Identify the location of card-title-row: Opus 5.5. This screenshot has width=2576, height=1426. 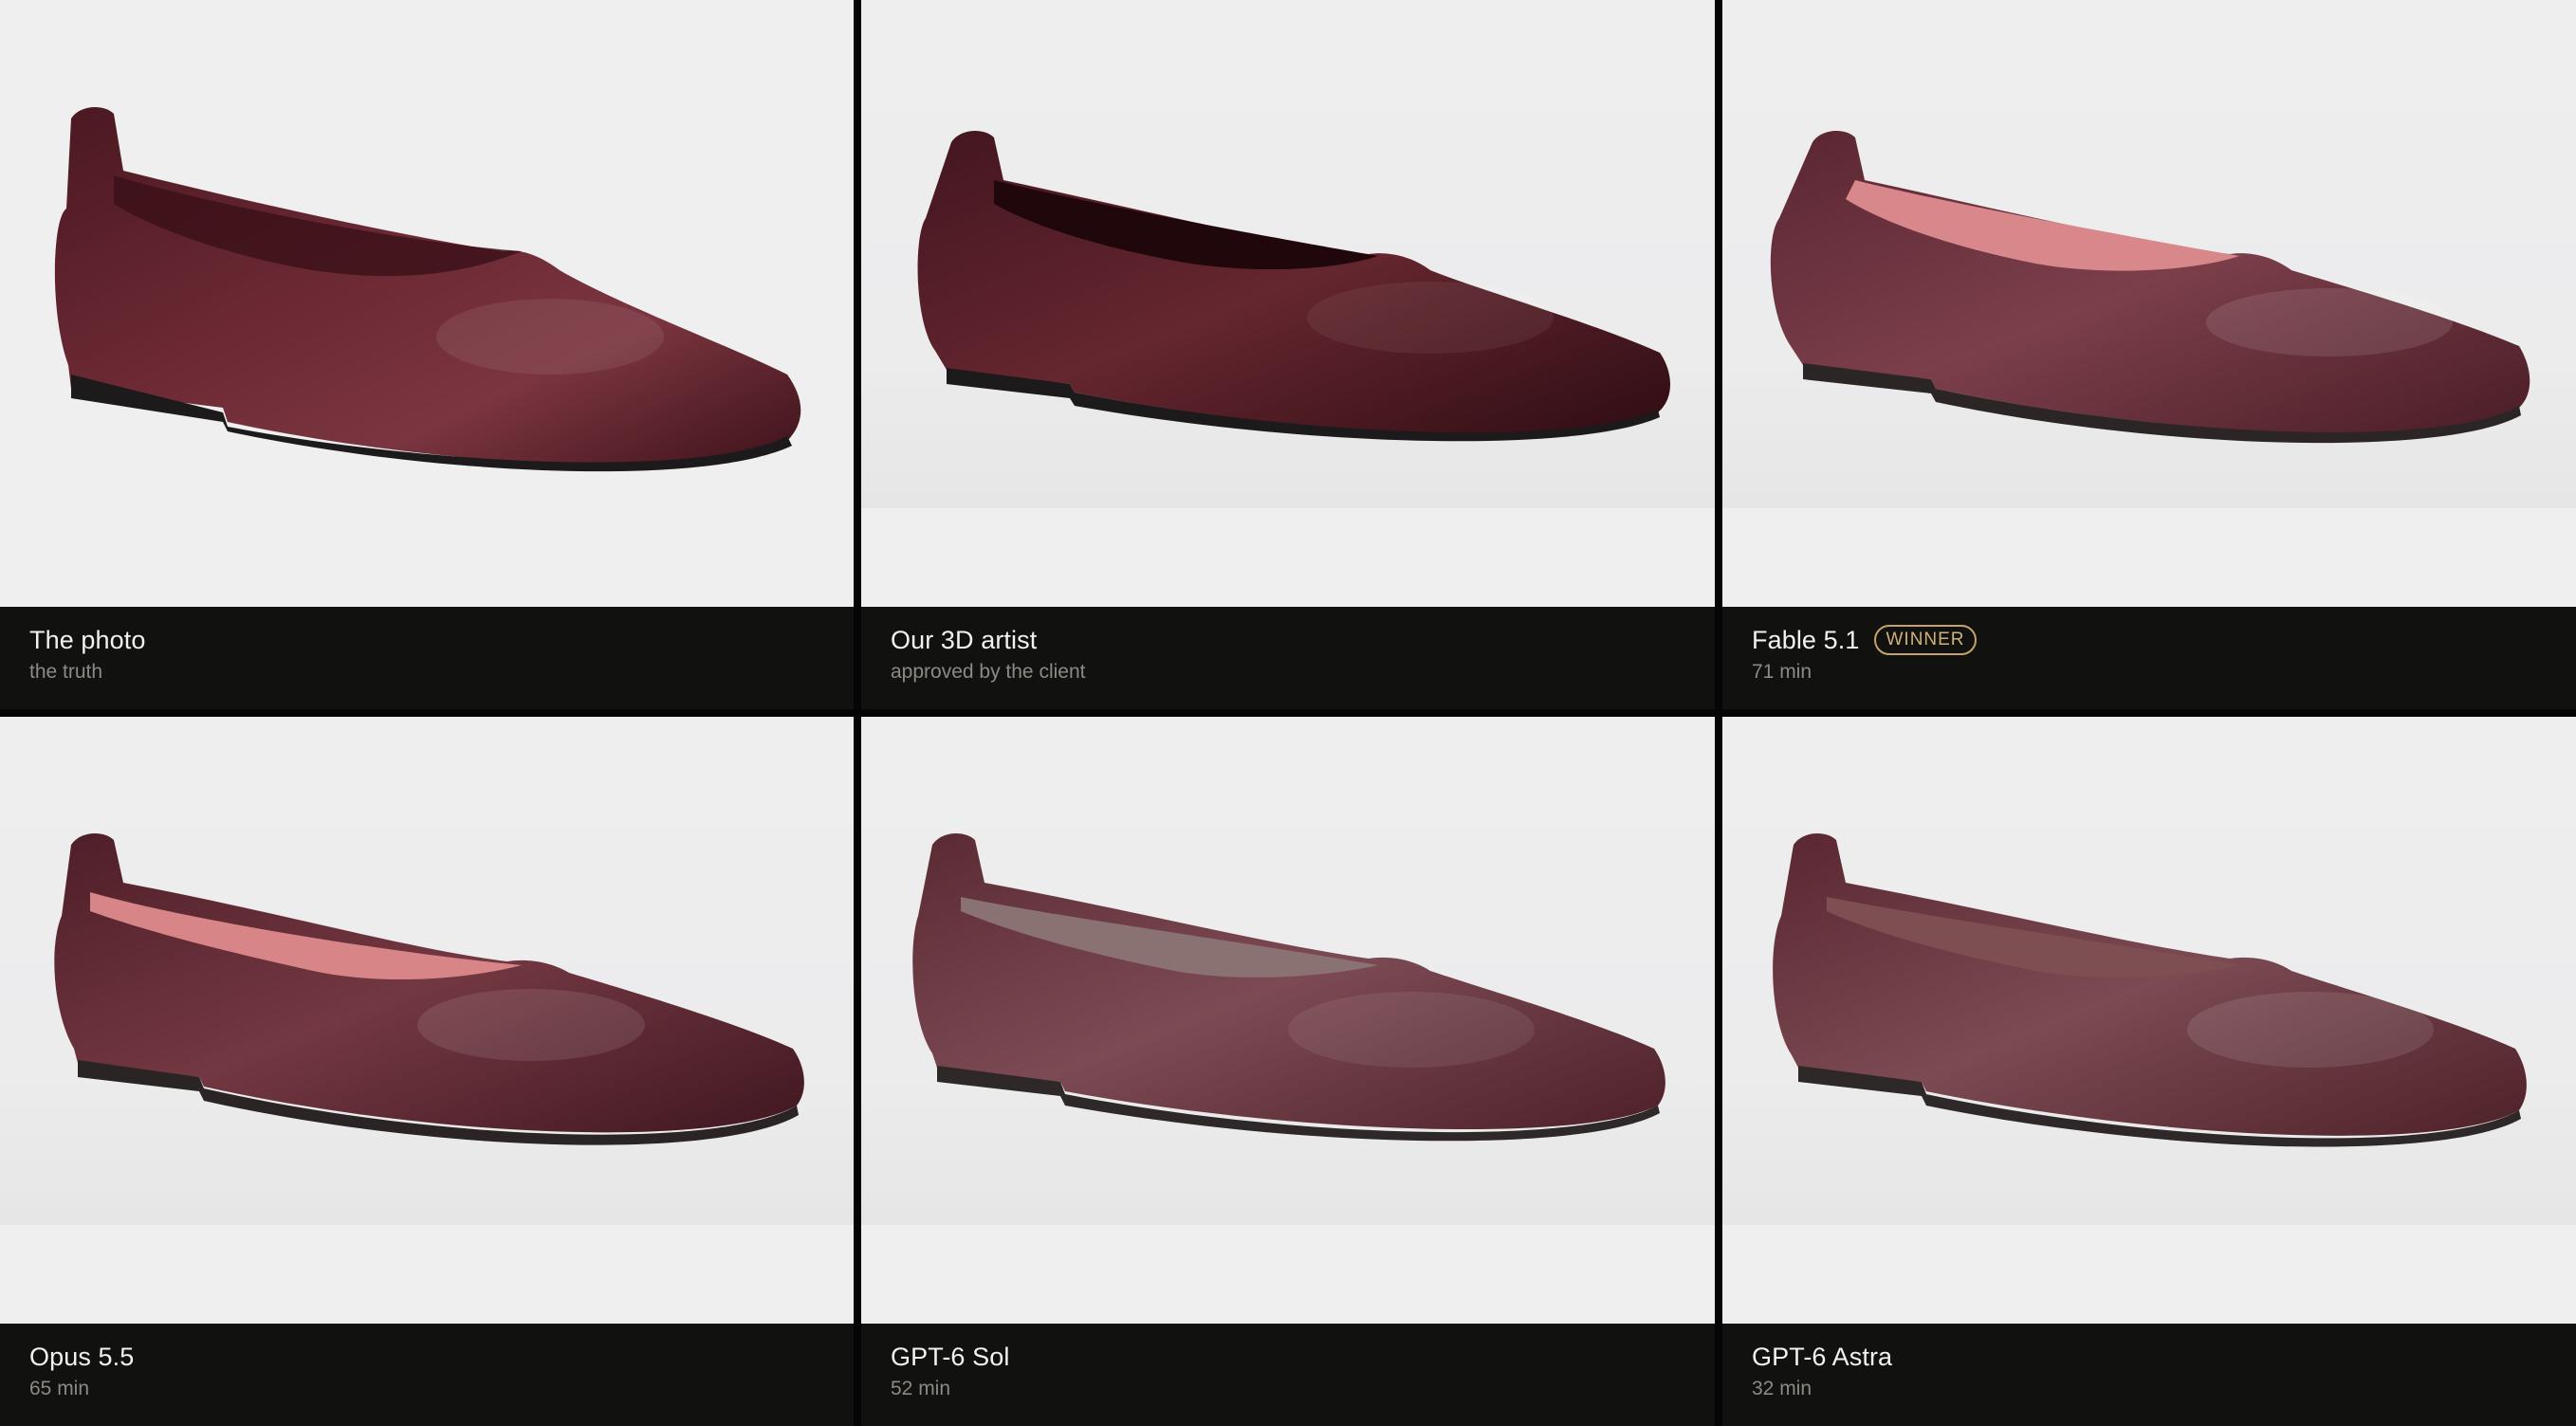
(81, 1357).